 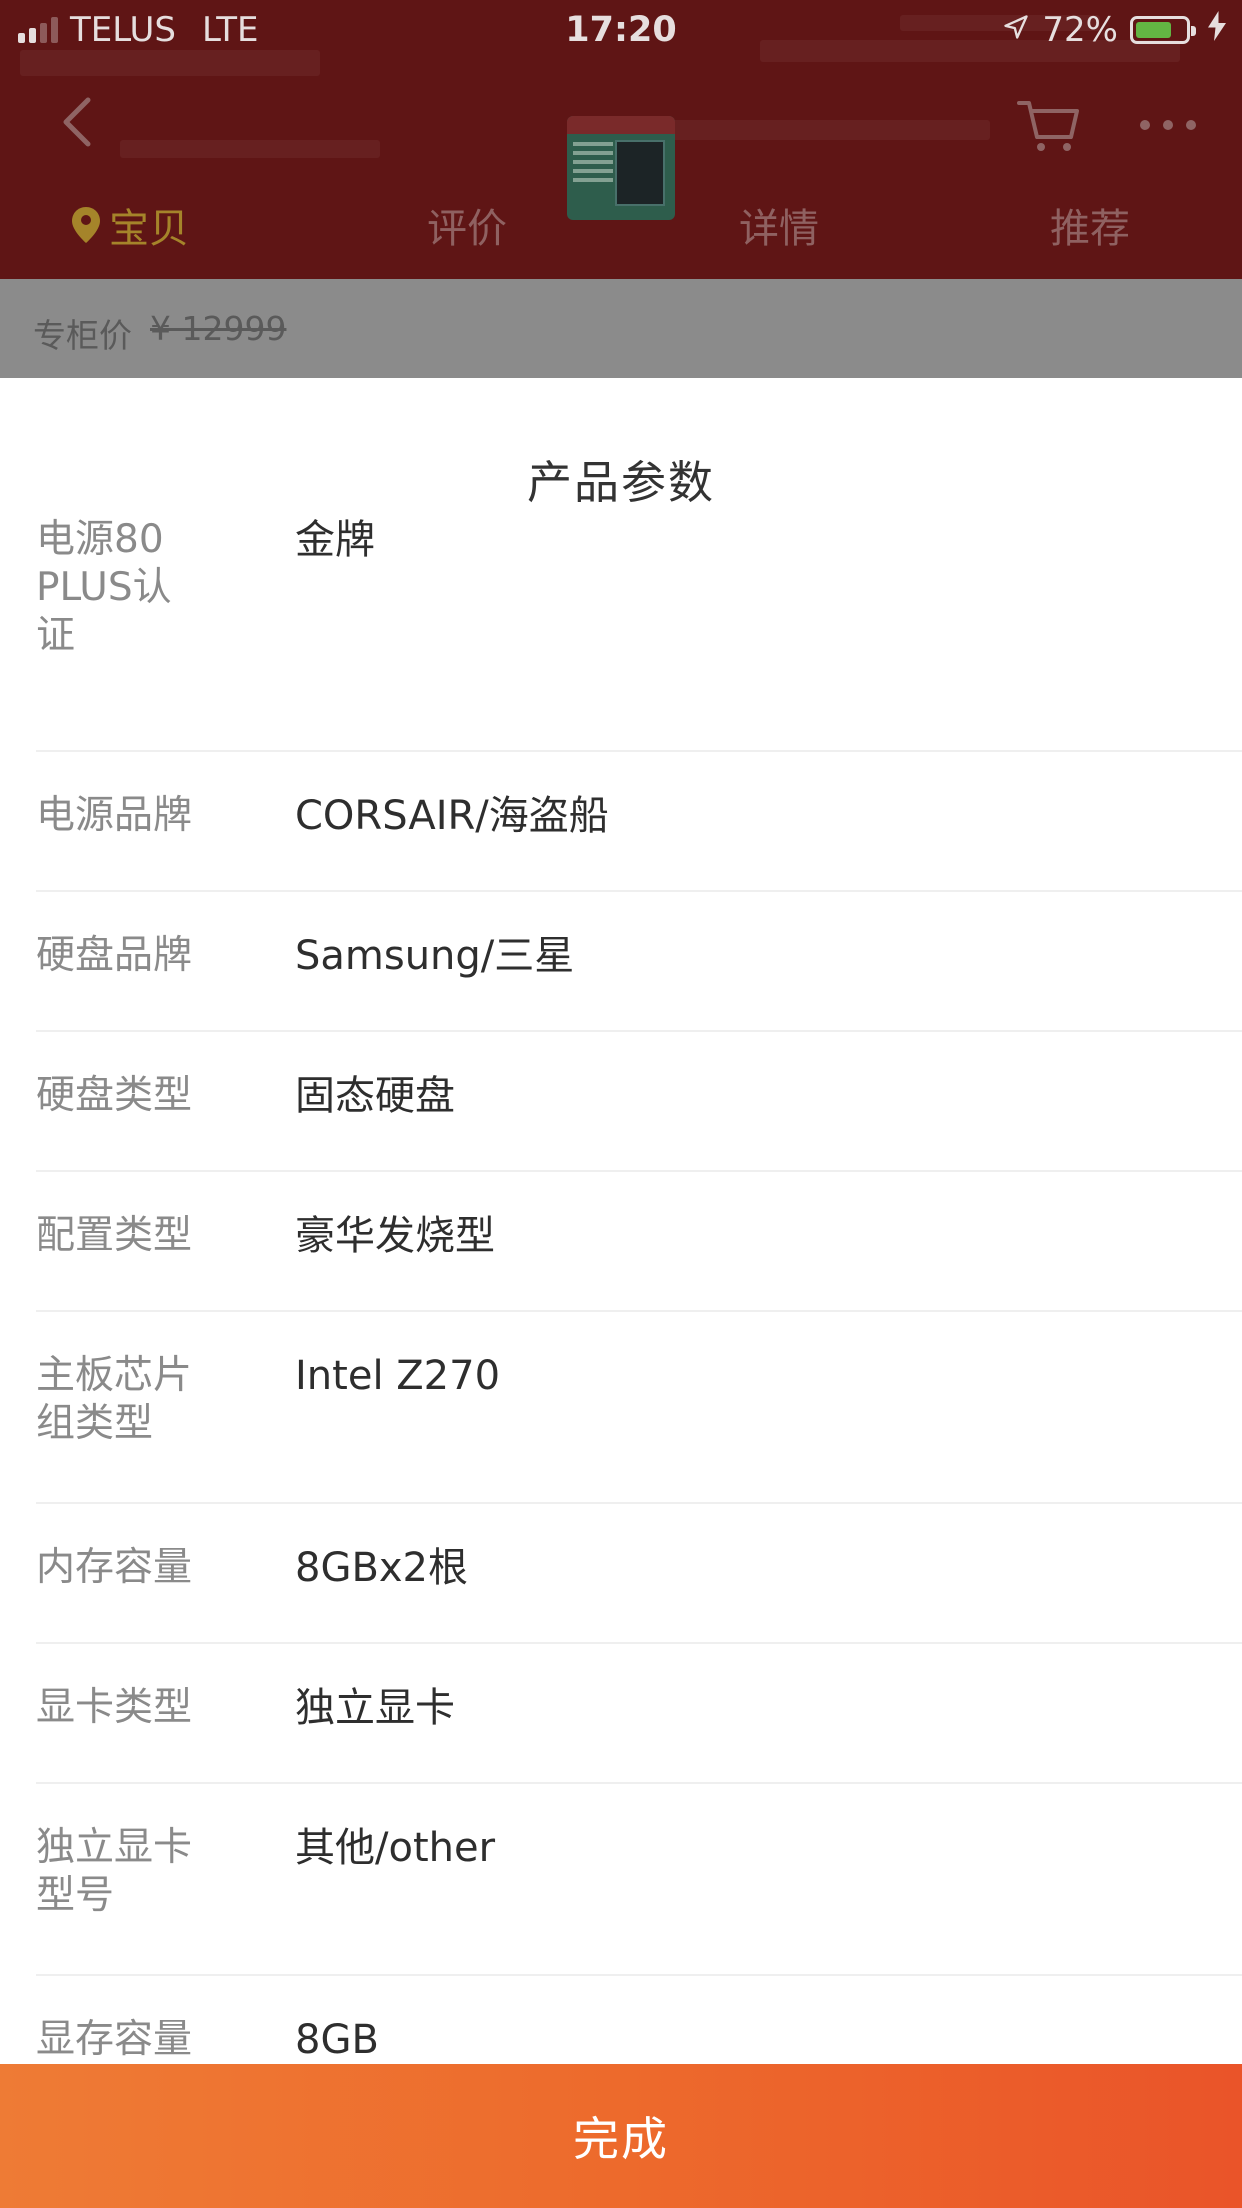 I want to click on price-strip: 专柜价 ¥ 12999, so click(x=621, y=328).